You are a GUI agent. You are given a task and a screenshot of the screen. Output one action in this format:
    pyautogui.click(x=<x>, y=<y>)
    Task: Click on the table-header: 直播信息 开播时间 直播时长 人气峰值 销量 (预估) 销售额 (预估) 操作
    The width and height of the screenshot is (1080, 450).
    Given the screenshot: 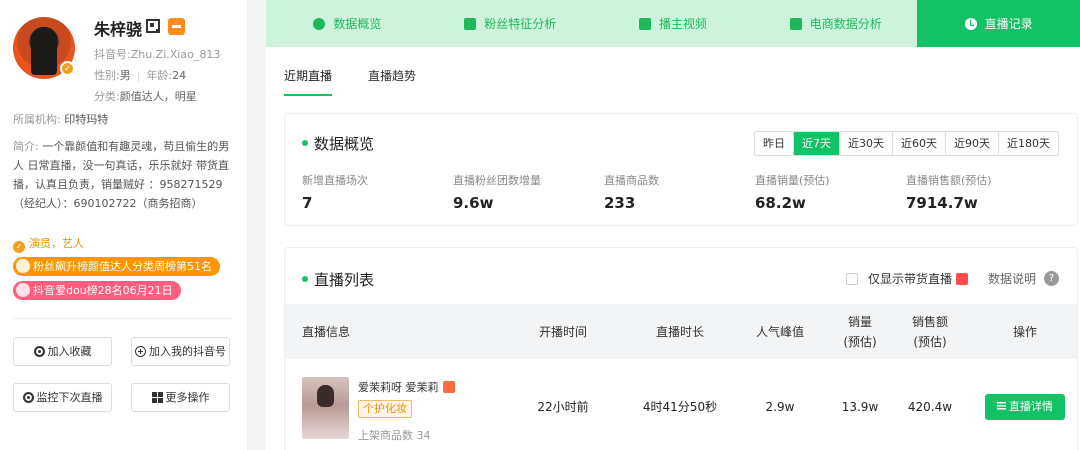 What is the action you would take?
    pyautogui.click(x=681, y=331)
    